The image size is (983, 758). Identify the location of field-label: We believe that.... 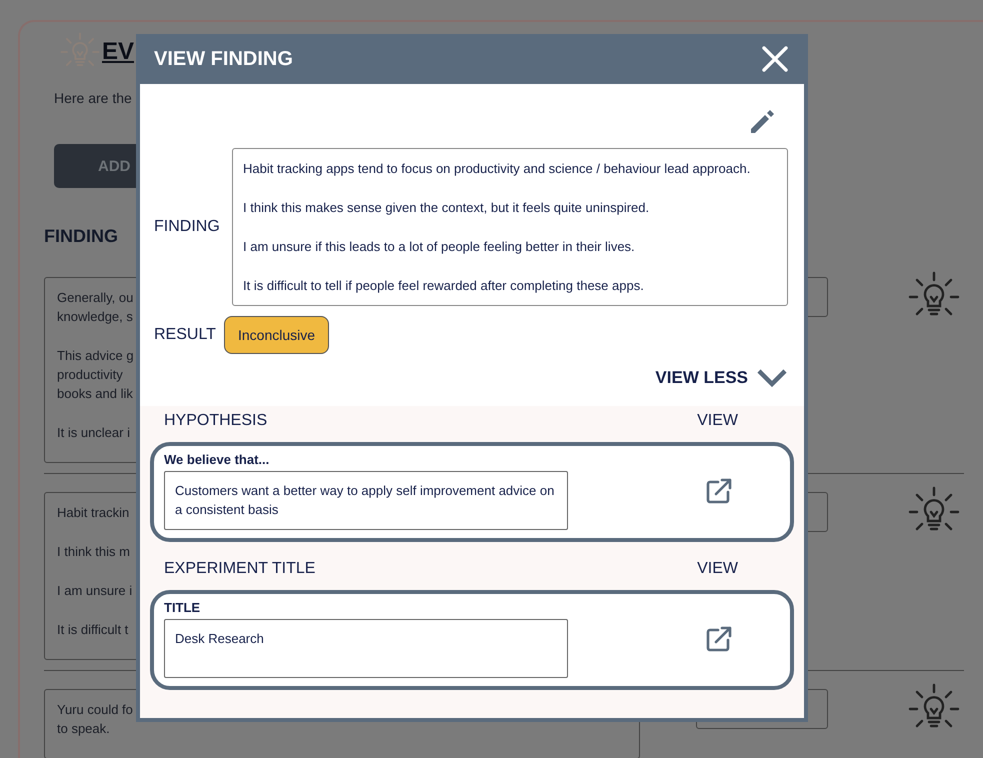
(217, 459).